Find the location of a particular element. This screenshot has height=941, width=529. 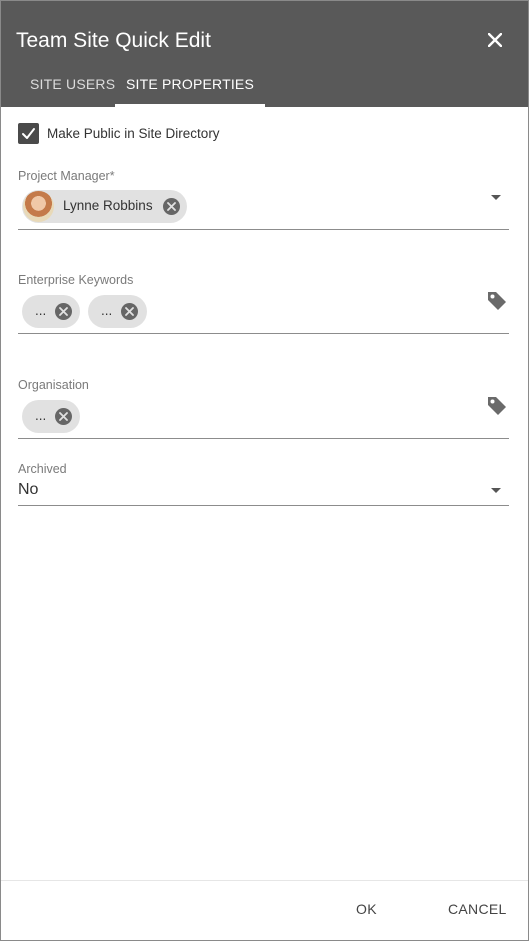

organisation-label: Organisation is located at coordinates (53, 385).